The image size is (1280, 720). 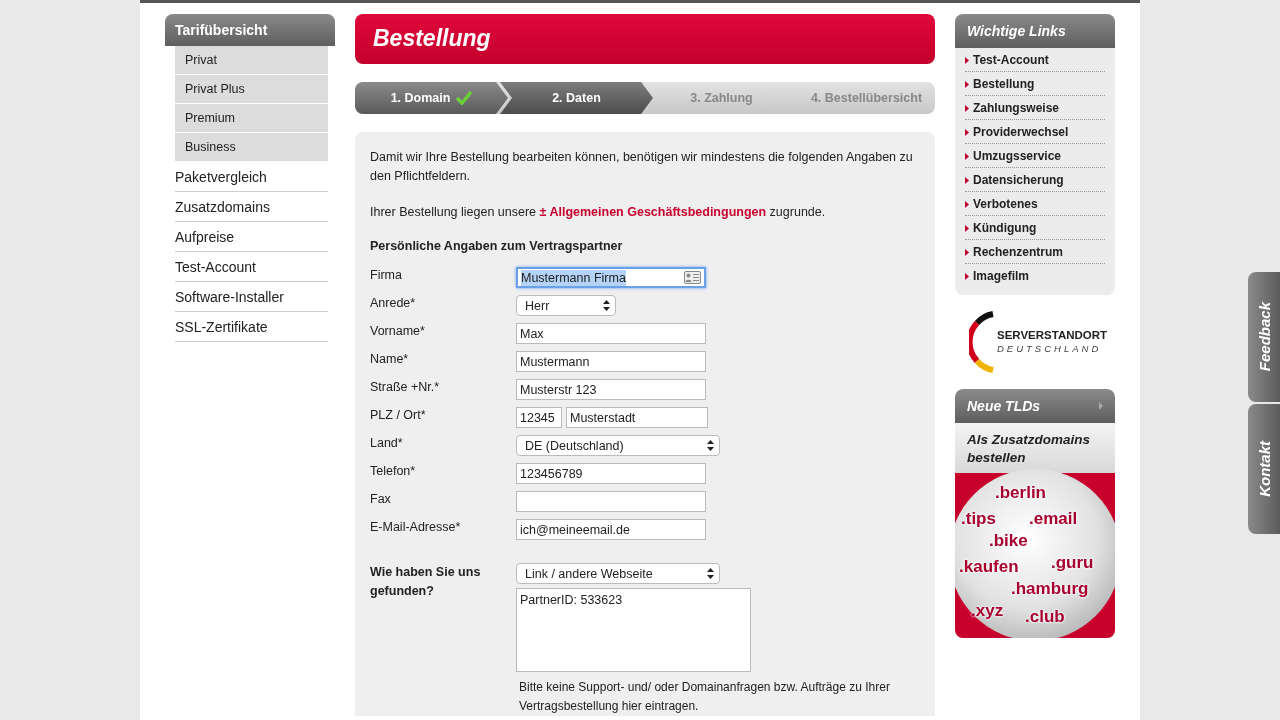 I want to click on banner-text: .tips, so click(x=978, y=519).